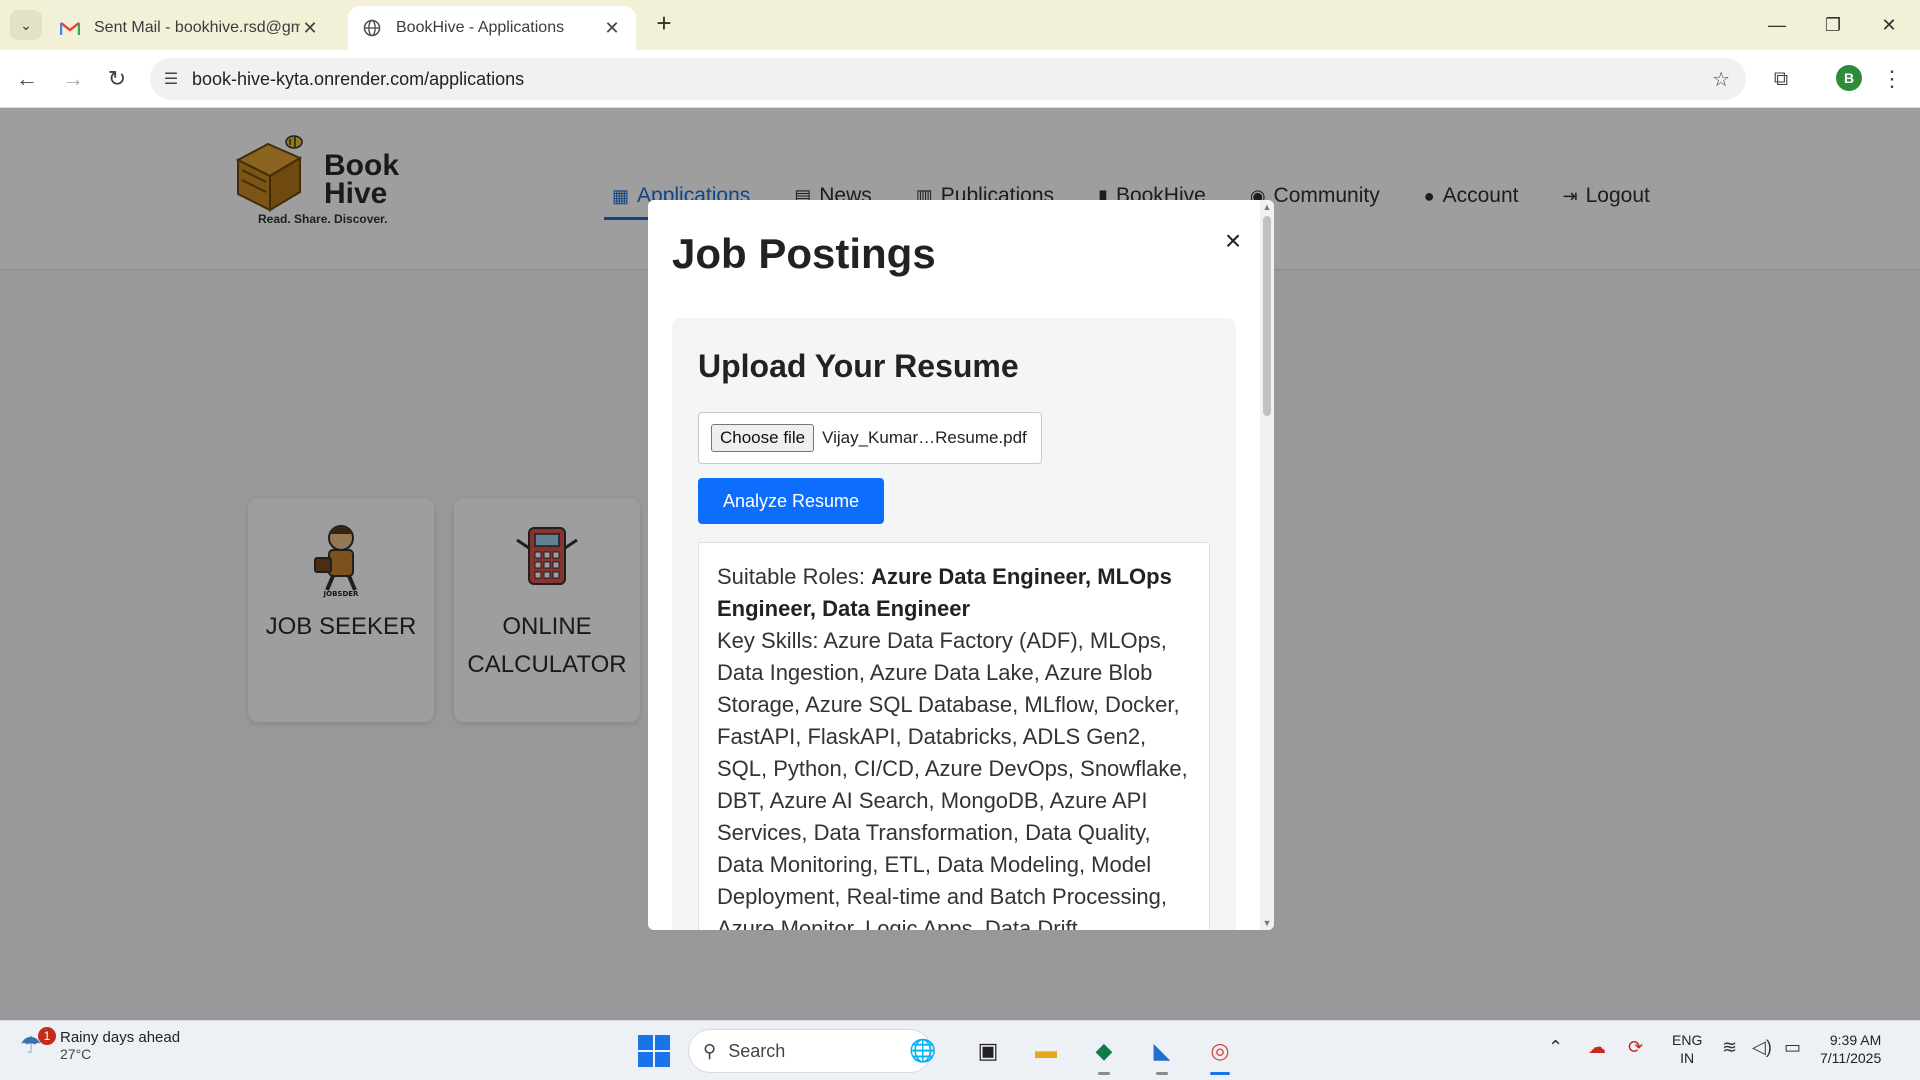 The height and width of the screenshot is (1080, 1920). Describe the element at coordinates (1597, 1047) in the screenshot. I see `onedrive-icon: ☁` at that location.